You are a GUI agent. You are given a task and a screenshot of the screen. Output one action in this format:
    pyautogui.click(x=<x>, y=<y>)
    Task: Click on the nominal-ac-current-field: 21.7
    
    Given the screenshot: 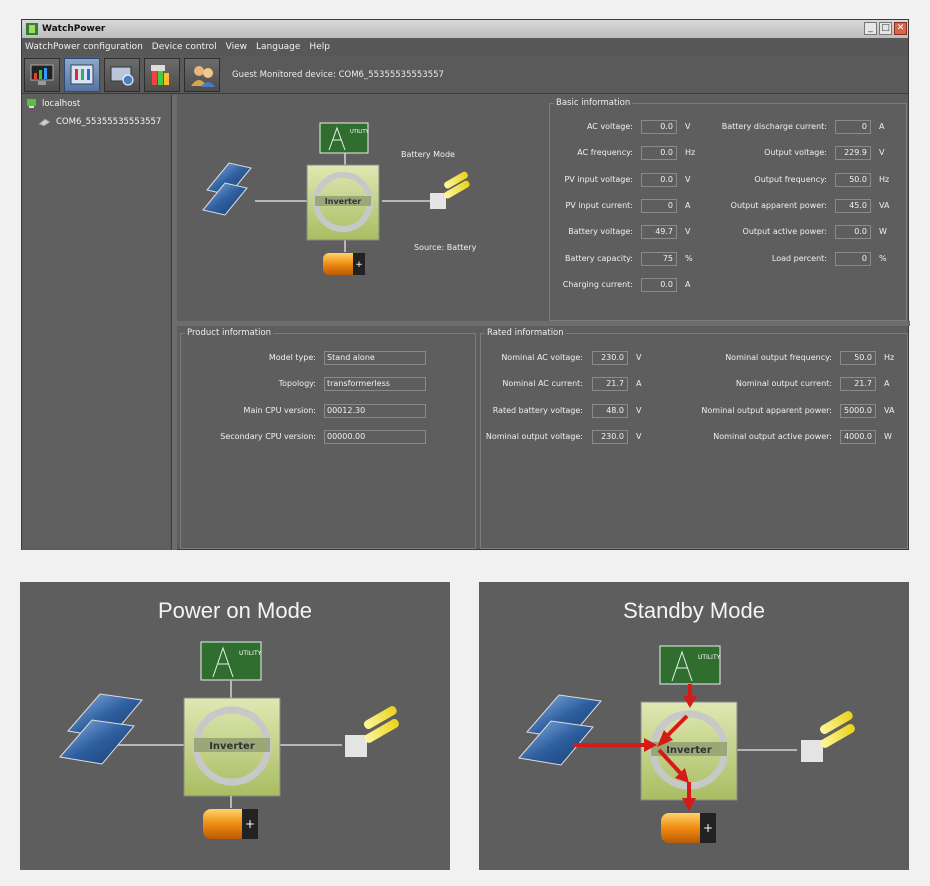 What is the action you would take?
    pyautogui.click(x=610, y=384)
    